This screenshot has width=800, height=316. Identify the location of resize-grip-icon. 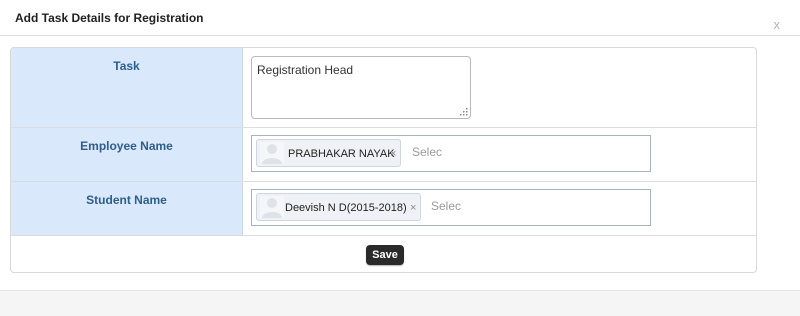
(464, 112).